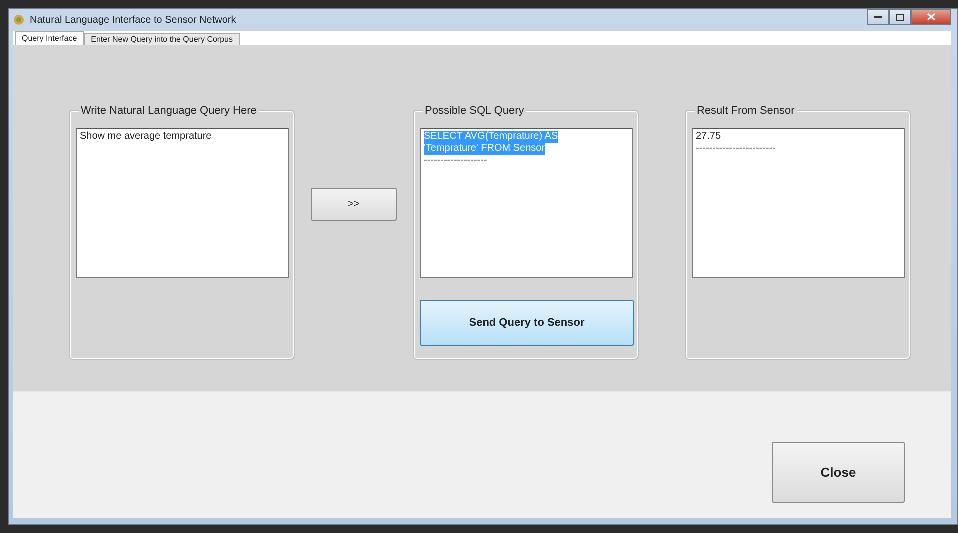 The width and height of the screenshot is (958, 533). What do you see at coordinates (162, 39) in the screenshot?
I see `tab: Enter New Query into the Query Corpus` at bounding box center [162, 39].